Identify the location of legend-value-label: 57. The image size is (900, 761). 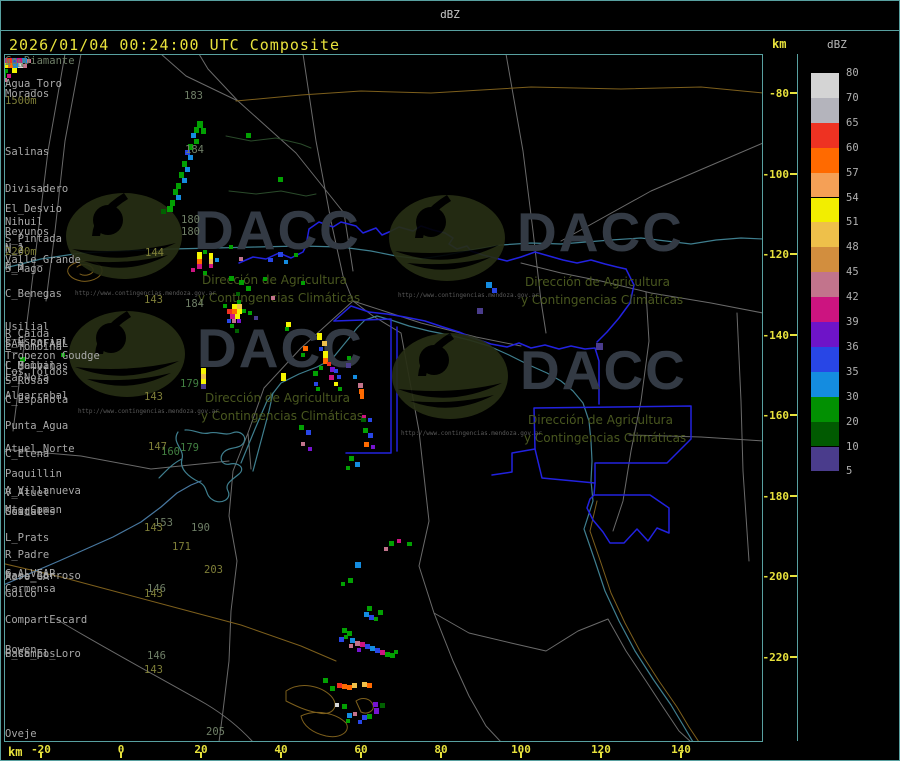
(852, 172).